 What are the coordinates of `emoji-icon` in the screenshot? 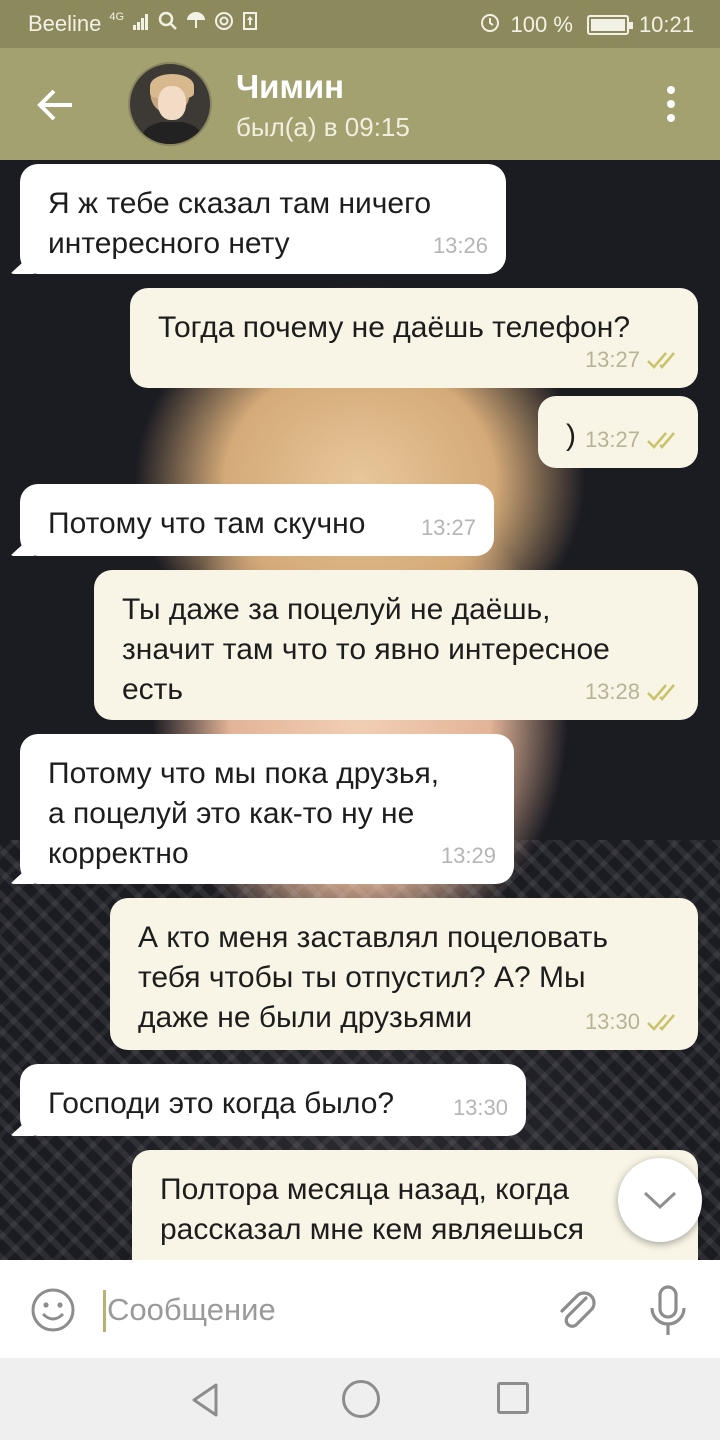 It's located at (53, 1310).